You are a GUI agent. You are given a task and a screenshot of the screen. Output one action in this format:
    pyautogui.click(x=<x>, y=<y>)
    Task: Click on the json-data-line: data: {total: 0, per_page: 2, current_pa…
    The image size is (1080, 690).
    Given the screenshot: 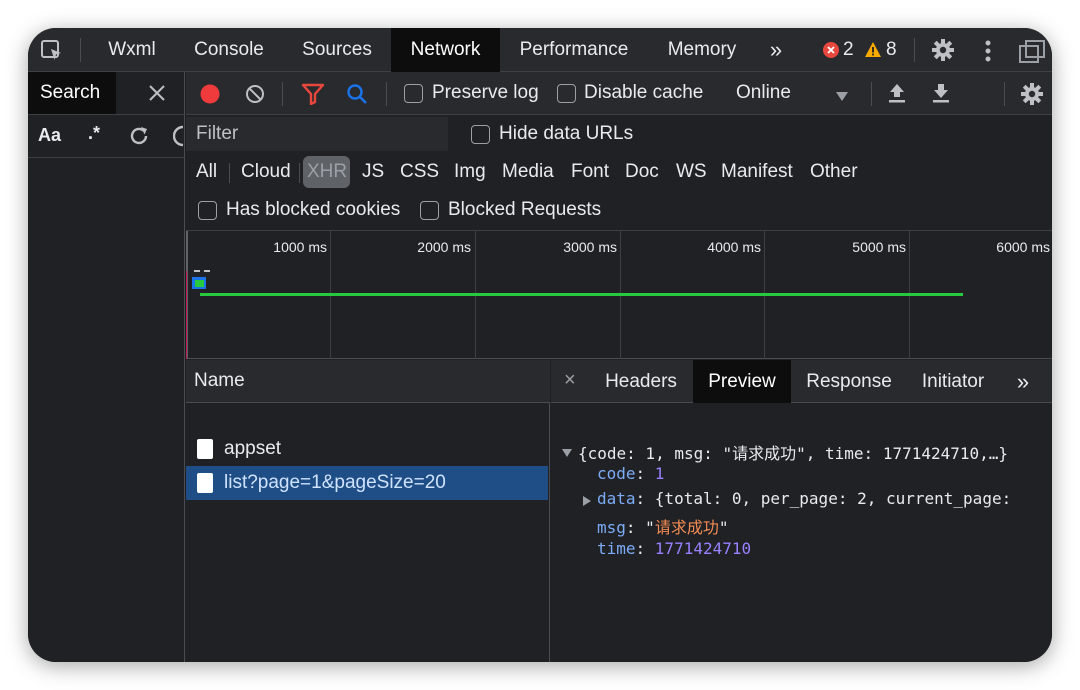 What is the action you would take?
    pyautogui.click(x=804, y=498)
    